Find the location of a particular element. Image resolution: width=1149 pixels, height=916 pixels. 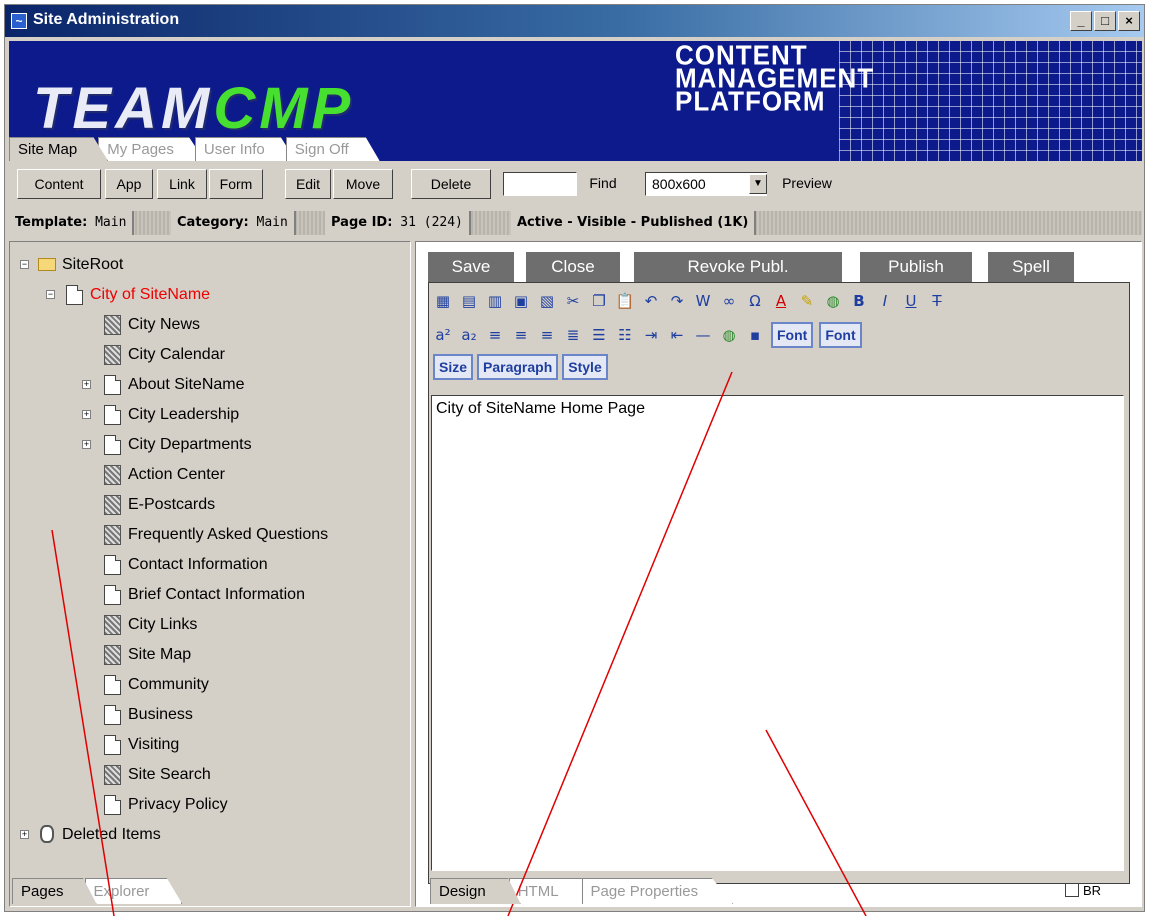

tab-site-map: Site Map is located at coordinates (59, 149).